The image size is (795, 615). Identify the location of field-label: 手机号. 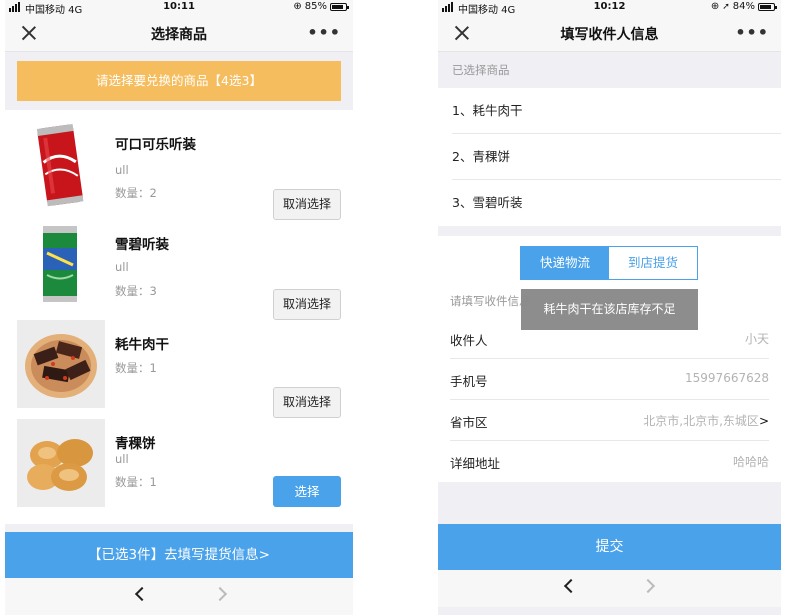
(469, 381).